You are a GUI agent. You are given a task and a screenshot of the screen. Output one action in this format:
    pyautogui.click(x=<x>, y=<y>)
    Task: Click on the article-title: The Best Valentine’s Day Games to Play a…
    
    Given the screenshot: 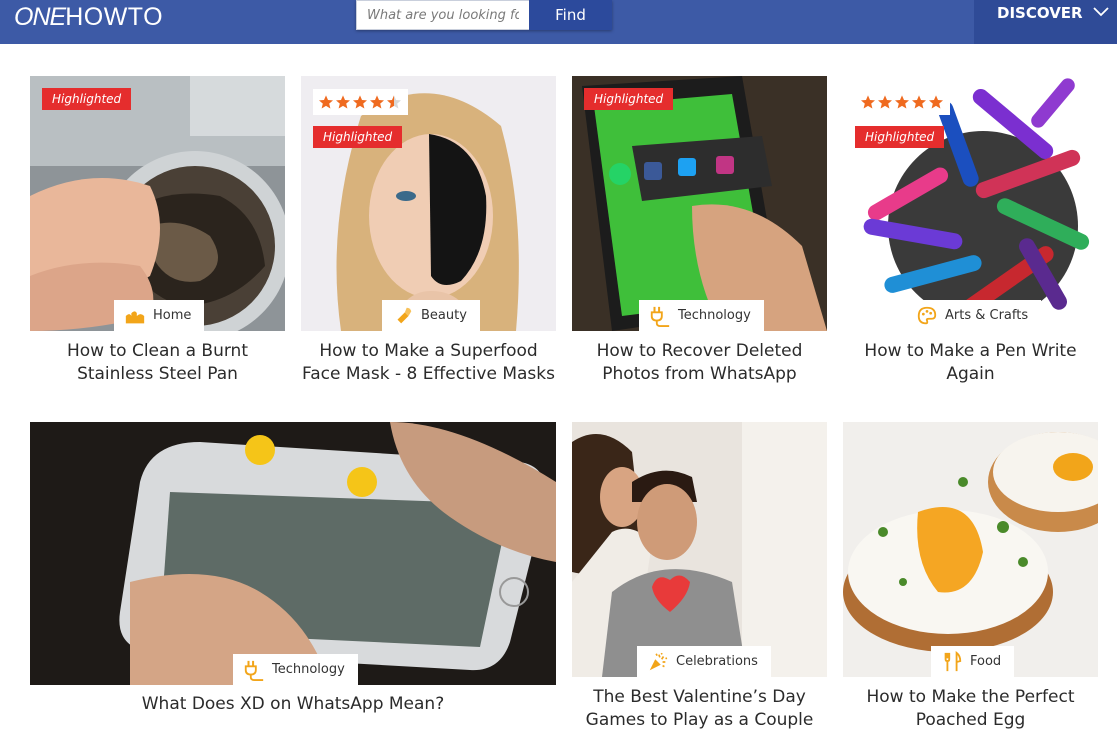 What is the action you would take?
    pyautogui.click(x=699, y=709)
    